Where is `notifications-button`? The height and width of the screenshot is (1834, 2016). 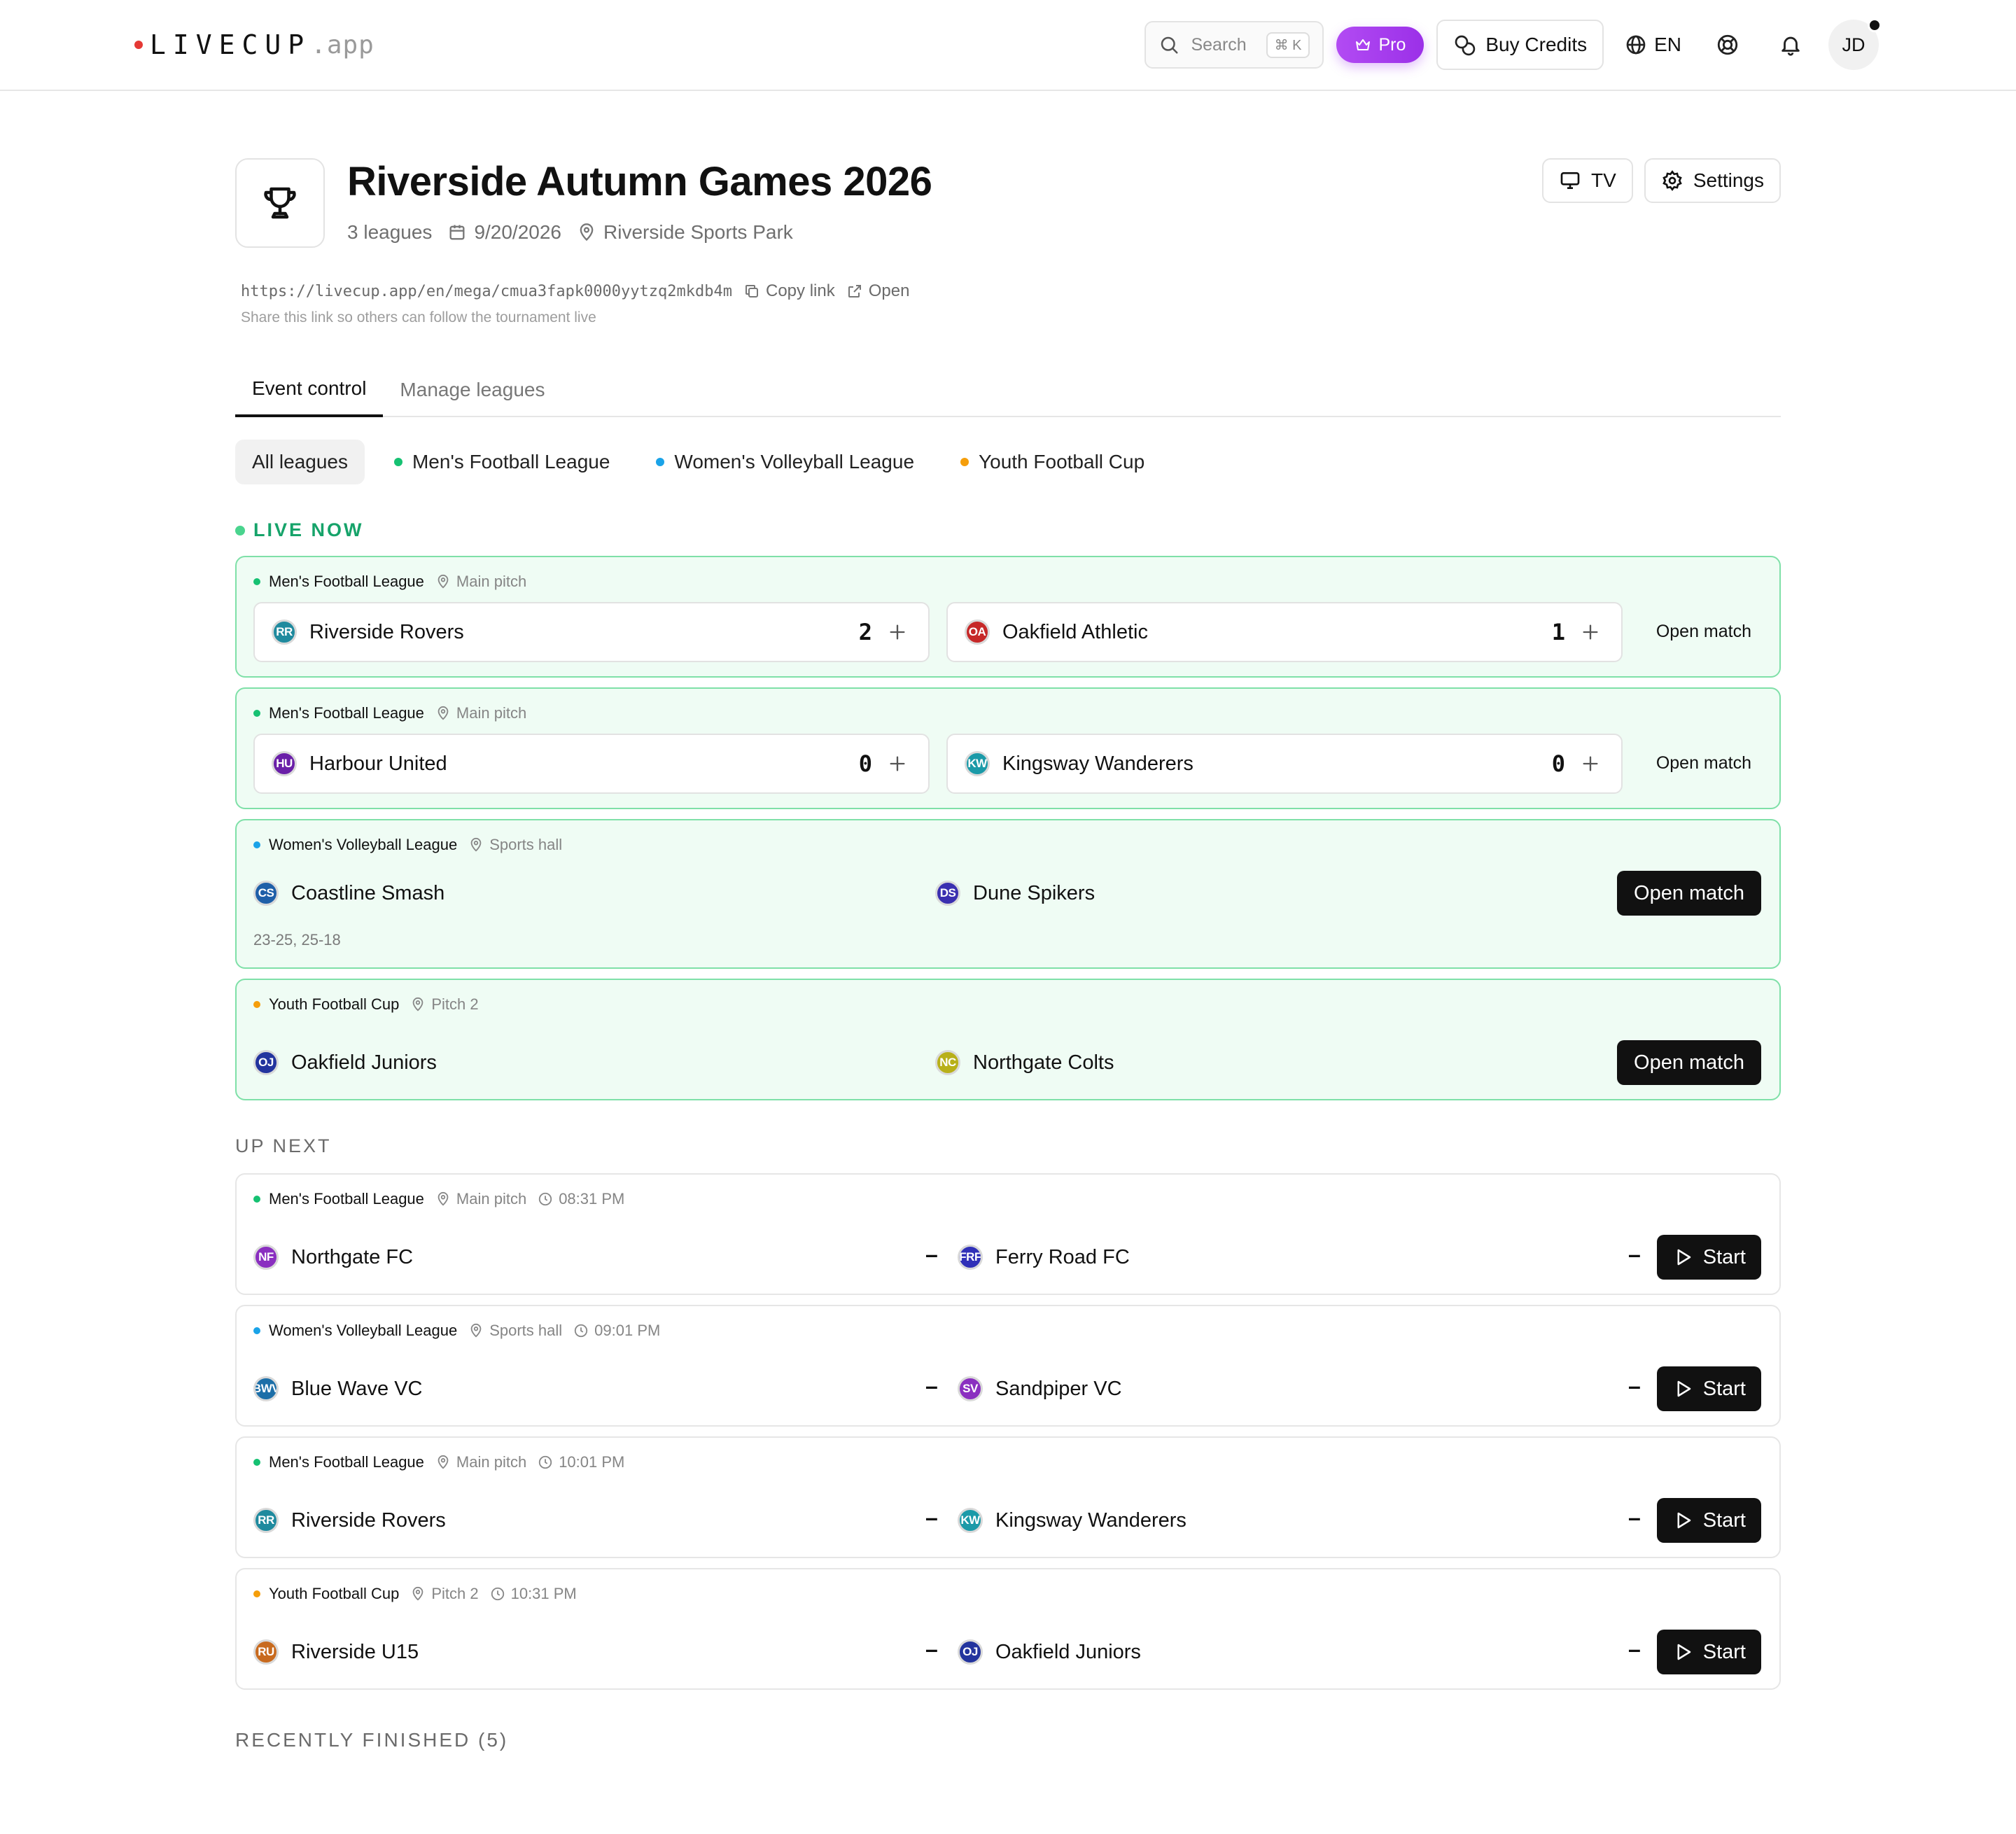 notifications-button is located at coordinates (1790, 45).